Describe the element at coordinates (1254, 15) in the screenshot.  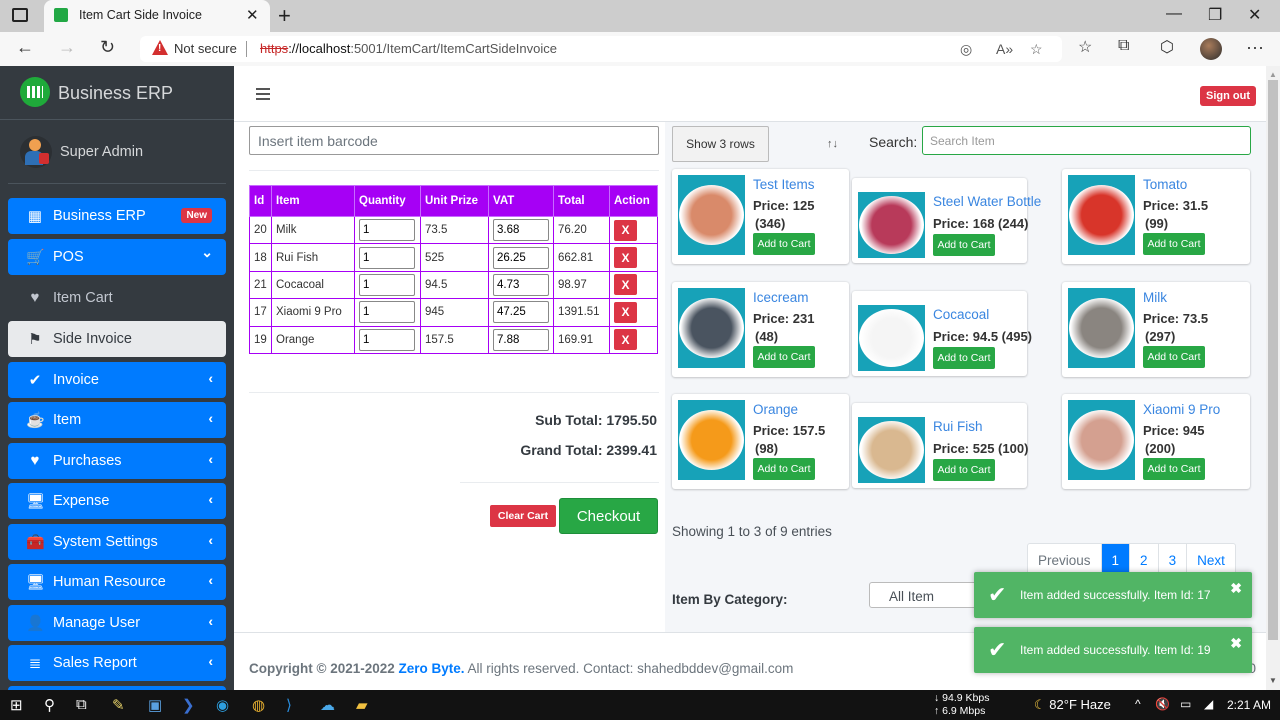
I see `window-close-button: ✕` at that location.